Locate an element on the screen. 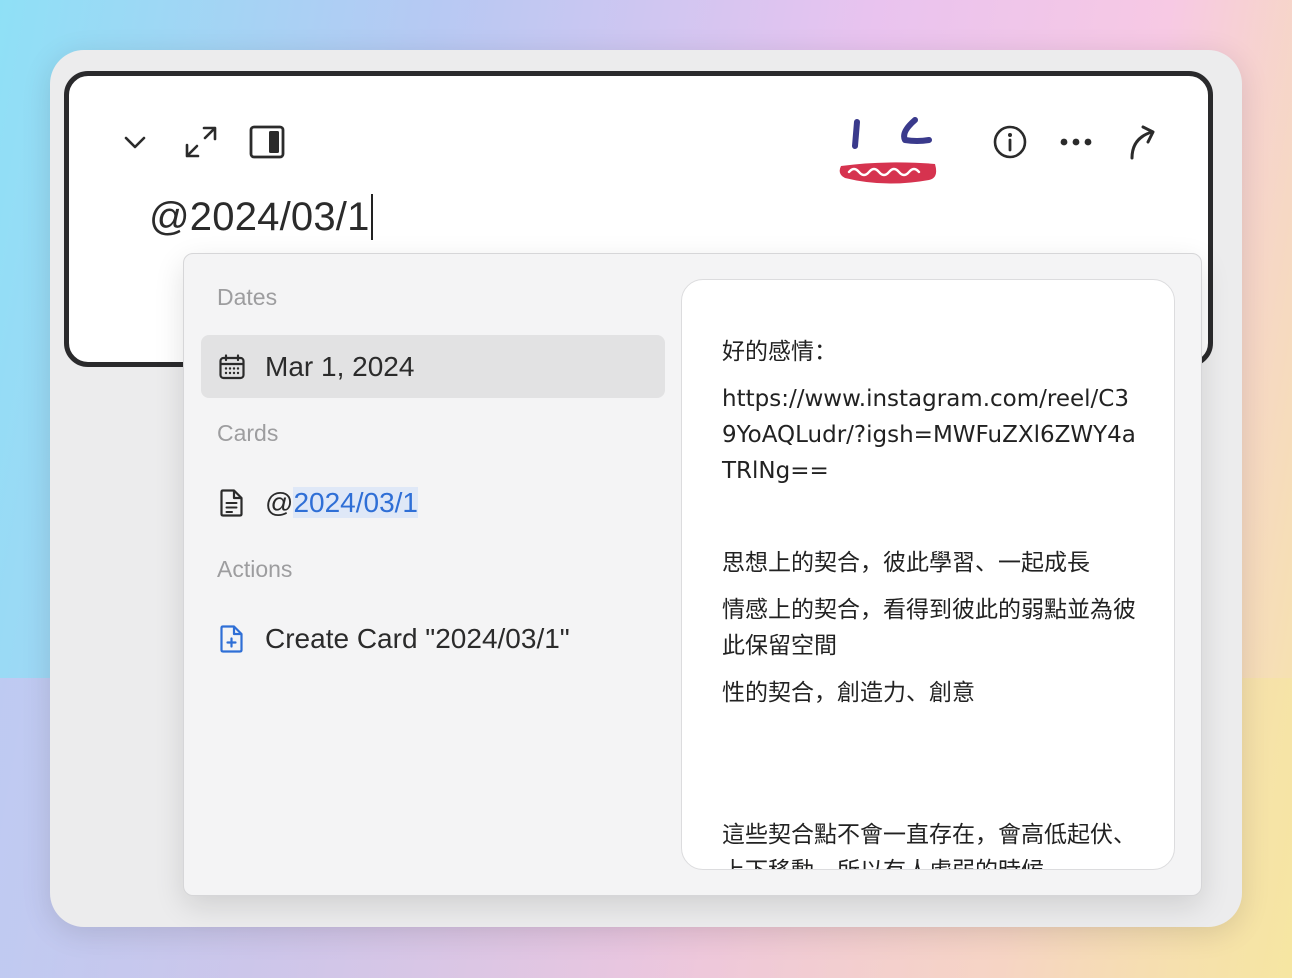 Image resolution: width=1292 pixels, height=978 pixels. section-cards: Cards is located at coordinates (248, 433).